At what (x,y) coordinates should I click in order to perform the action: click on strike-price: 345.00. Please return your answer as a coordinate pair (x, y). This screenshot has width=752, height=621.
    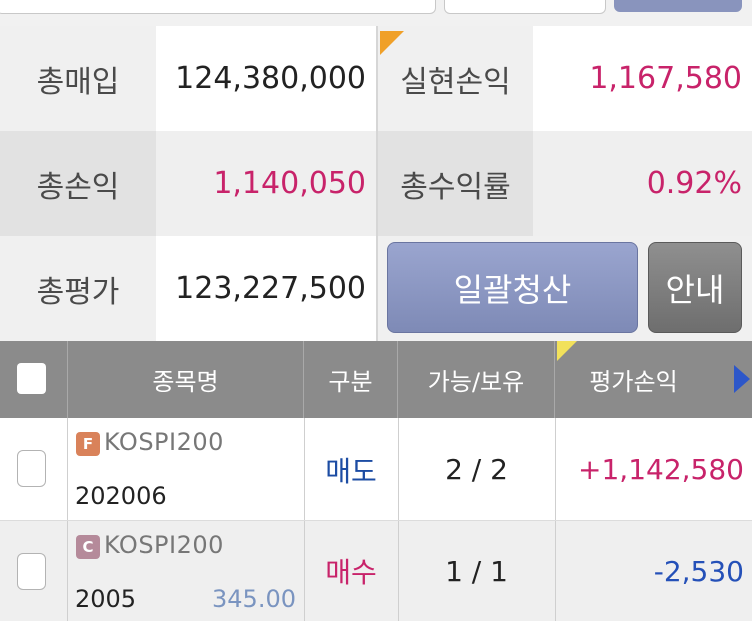
    Looking at the image, I should click on (254, 599).